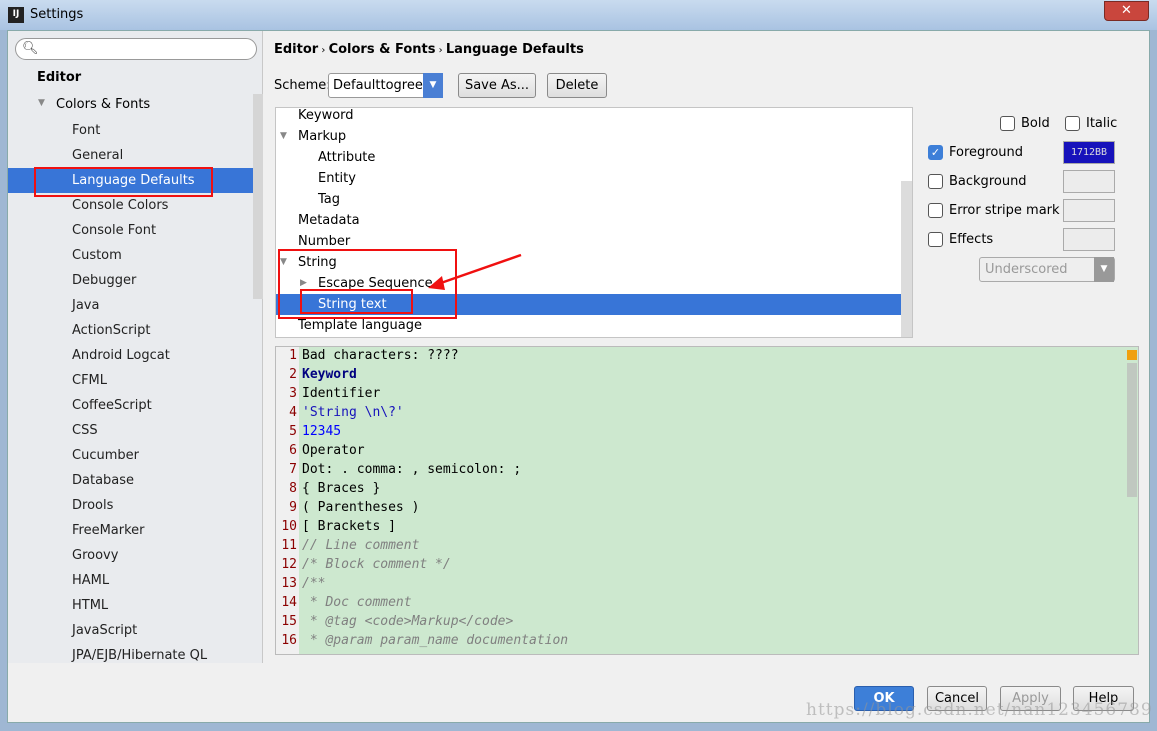  What do you see at coordinates (475, 271) in the screenshot?
I see `annotation-arrow` at bounding box center [475, 271].